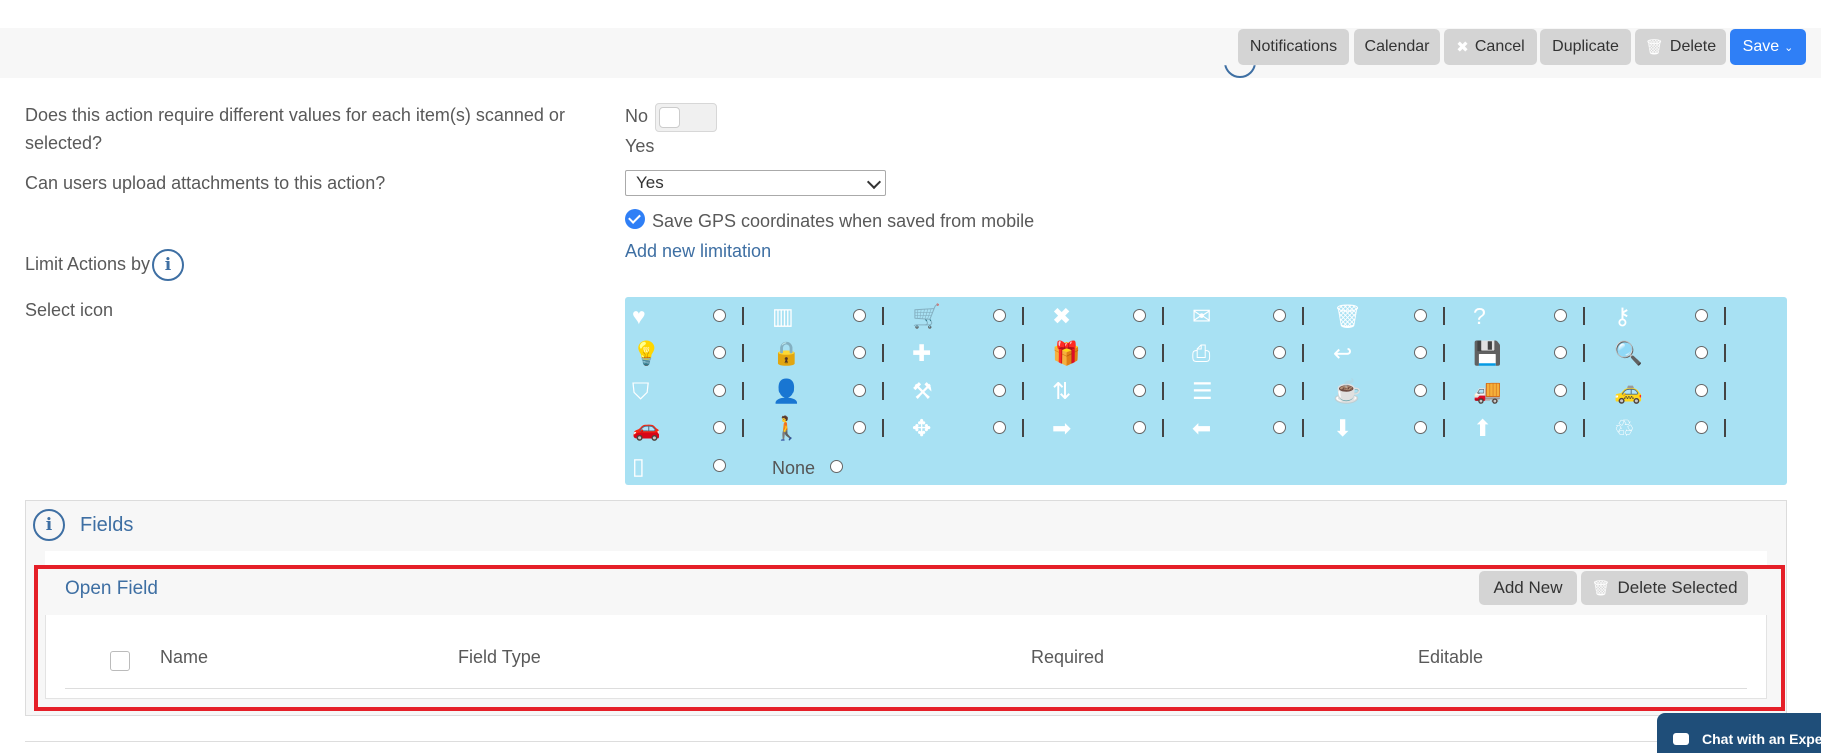 The image size is (1821, 753). I want to click on chat-bubble-icon, so click(1681, 739).